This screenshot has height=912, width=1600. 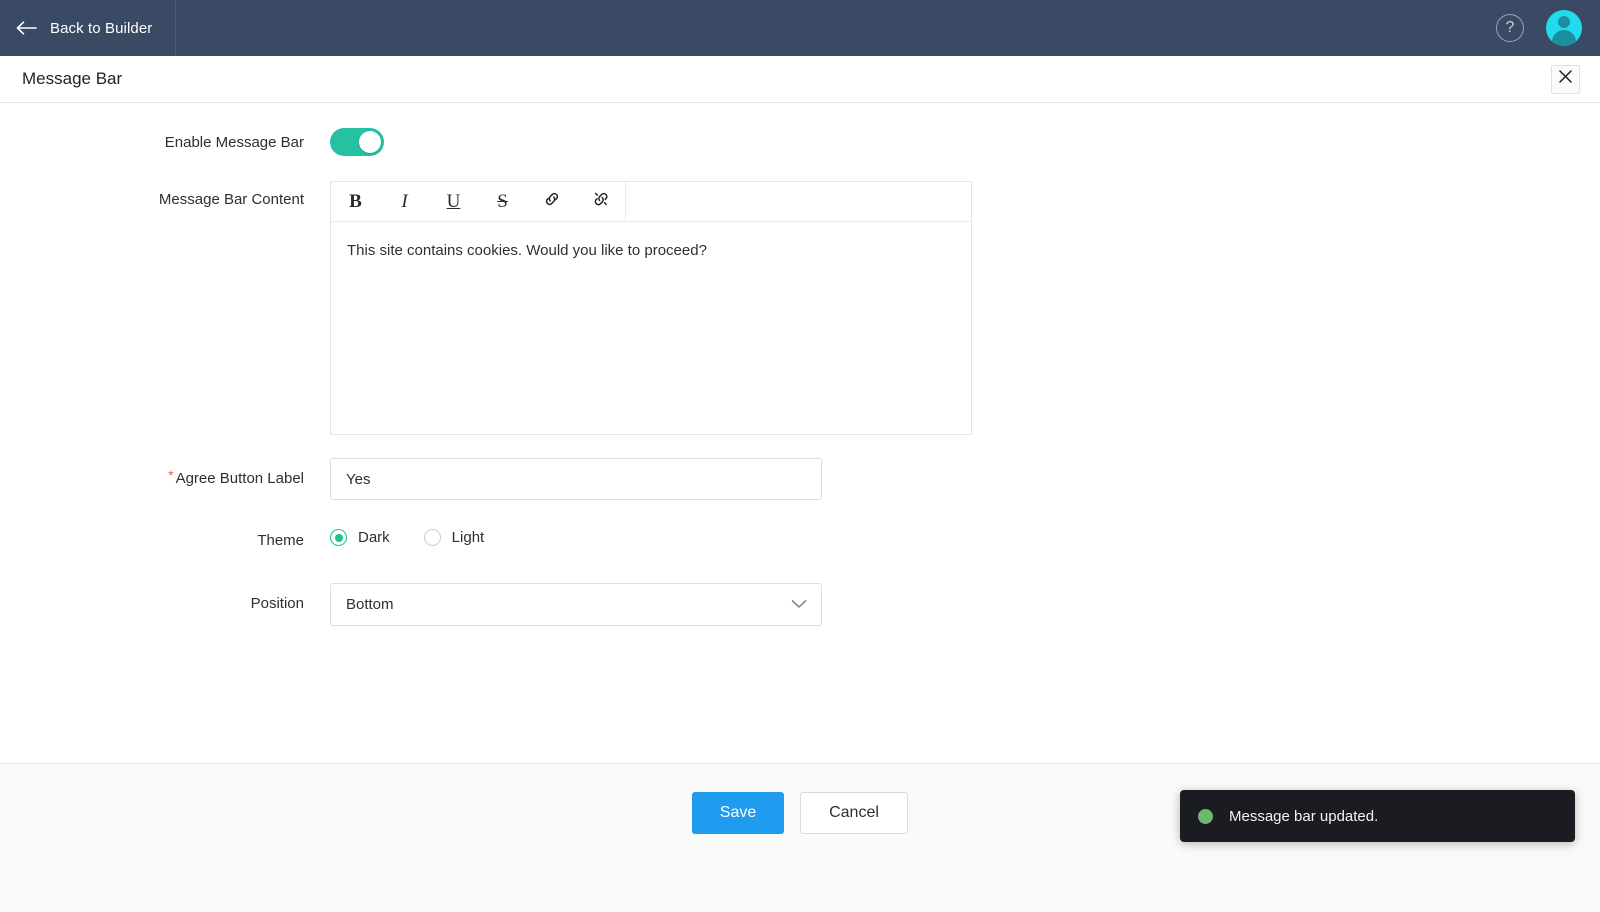 I want to click on theme-radio-light-label: Light, so click(x=468, y=537).